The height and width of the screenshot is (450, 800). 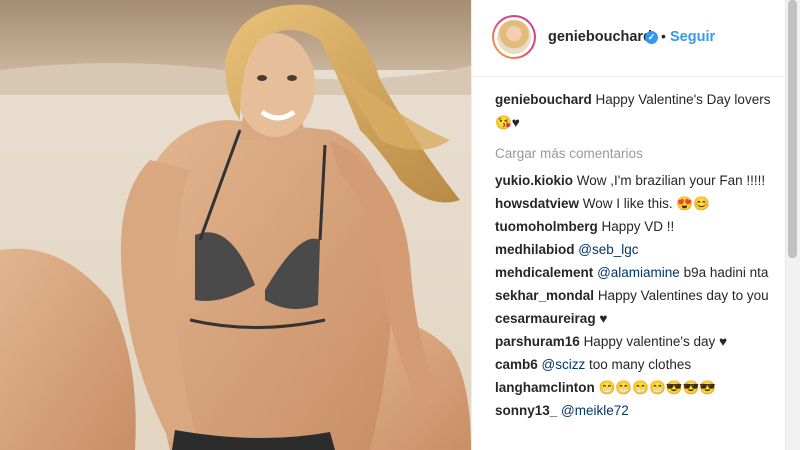 I want to click on comment-item: tuomoholmberg Happy VD !!, so click(x=637, y=226).